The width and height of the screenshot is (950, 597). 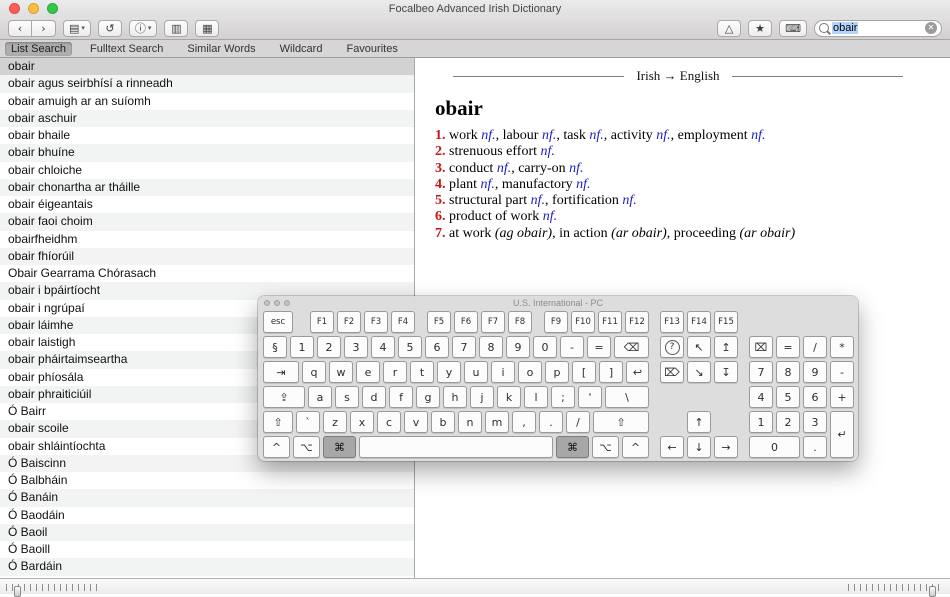 I want to click on key-/: /, so click(x=578, y=422).